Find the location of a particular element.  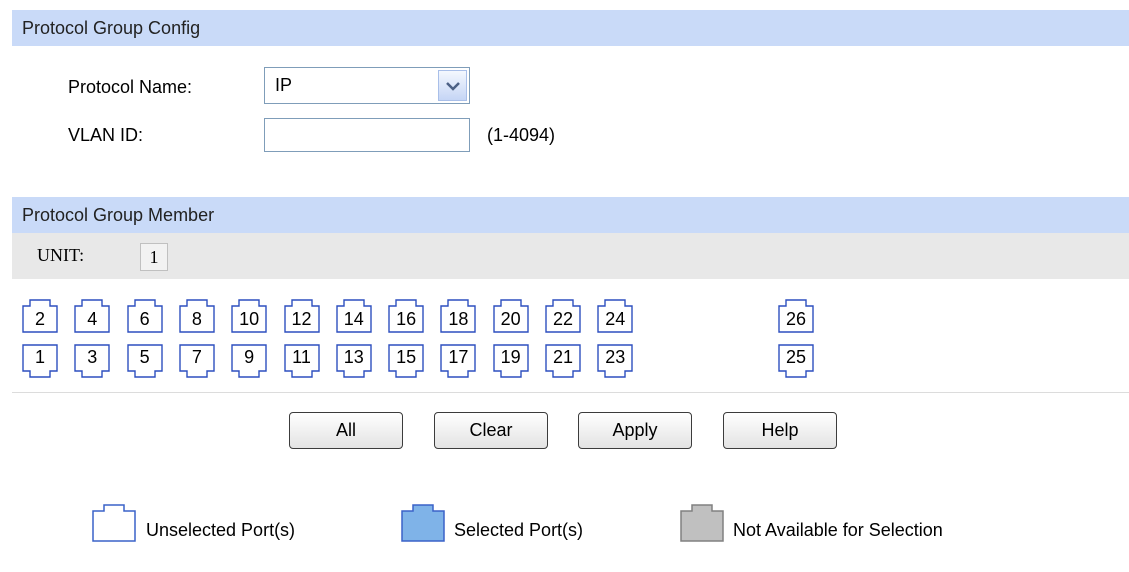

vlan-id-range-hint: (1-4094) is located at coordinates (521, 135).